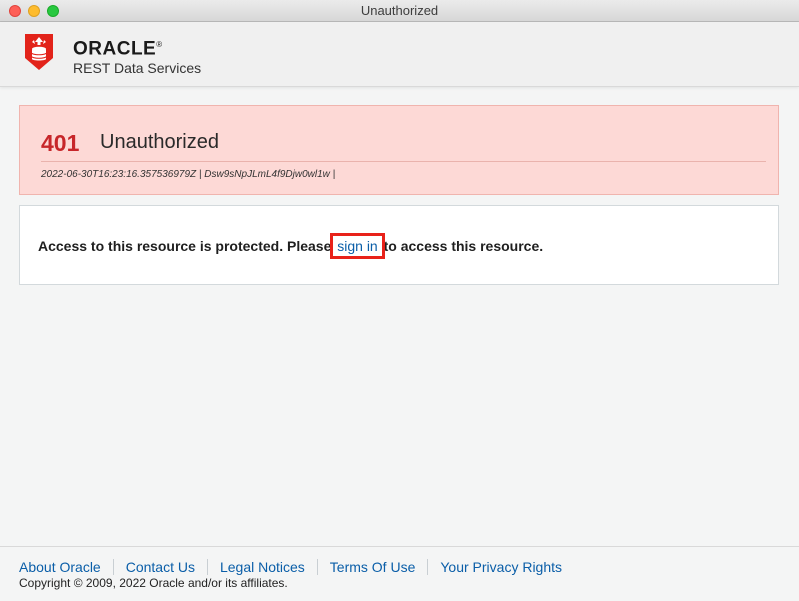 This screenshot has width=799, height=601. Describe the element at coordinates (159, 567) in the screenshot. I see `footer-link-contact-us: Contact Us` at that location.